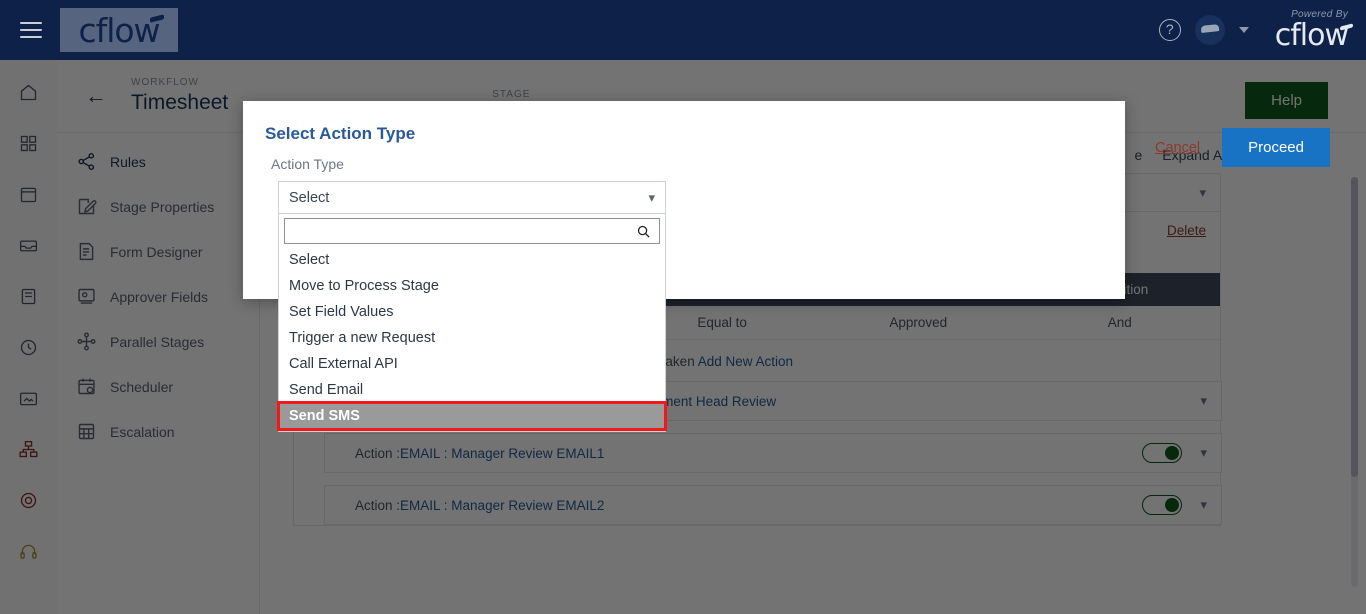 This screenshot has height=614, width=1366. I want to click on top-navigation-bar: cflow ? Powered By cflow, so click(683, 30).